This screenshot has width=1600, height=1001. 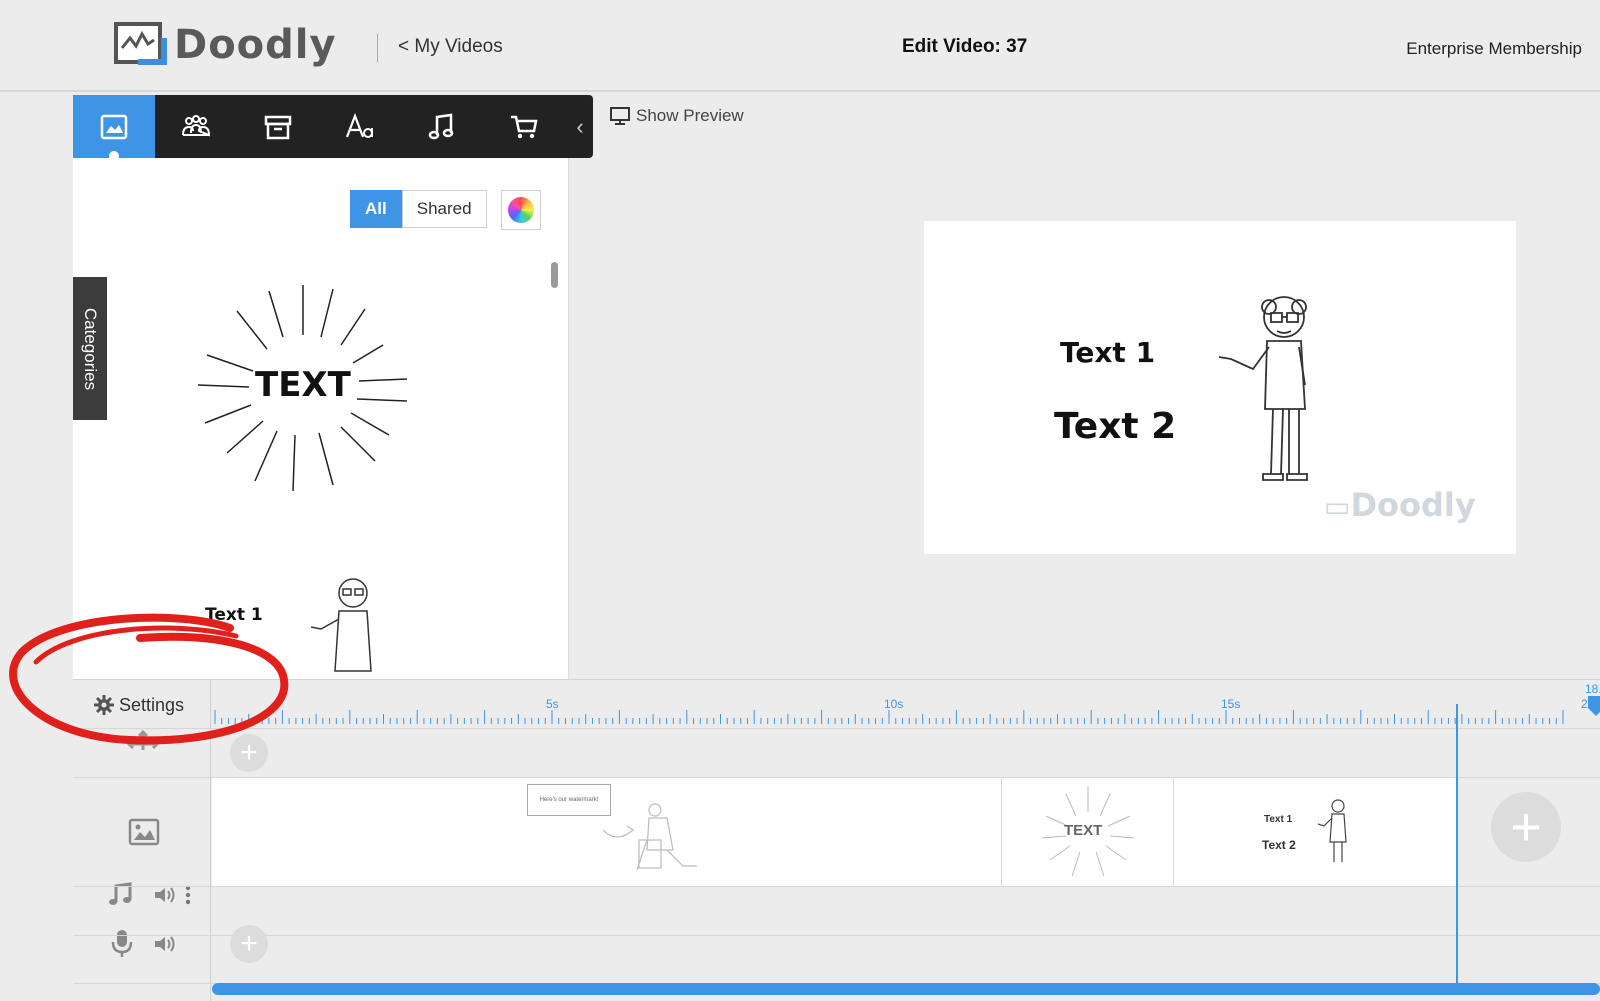 I want to click on my-videos-link: < My Videos, so click(x=450, y=47).